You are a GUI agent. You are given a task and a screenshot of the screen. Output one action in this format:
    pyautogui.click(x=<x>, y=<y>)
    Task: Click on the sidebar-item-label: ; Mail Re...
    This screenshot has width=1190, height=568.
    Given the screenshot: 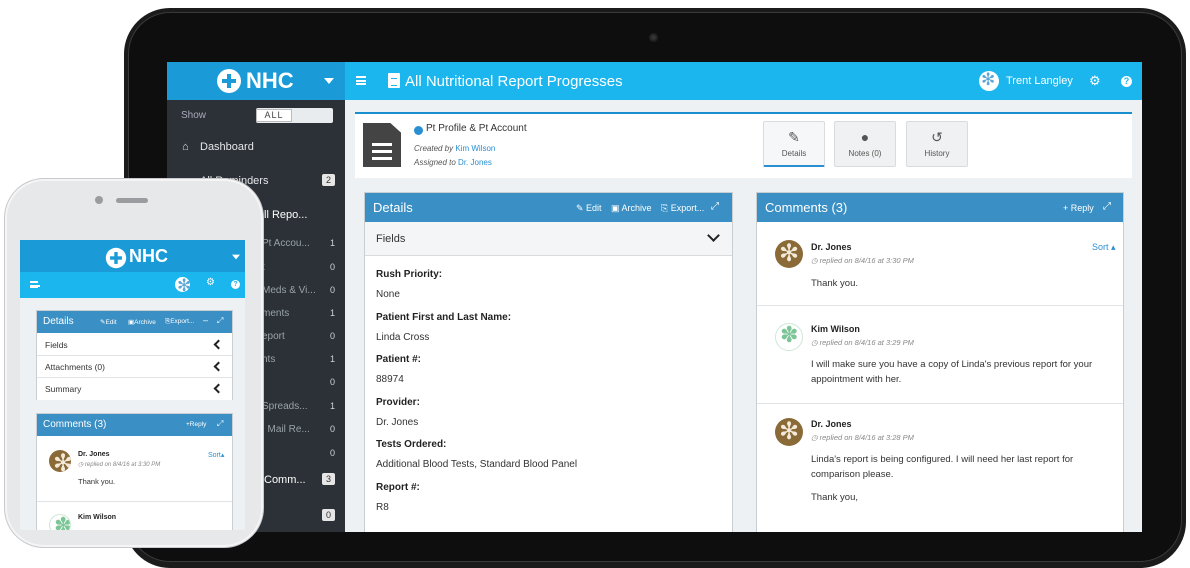 What is the action you would take?
    pyautogui.click(x=286, y=429)
    